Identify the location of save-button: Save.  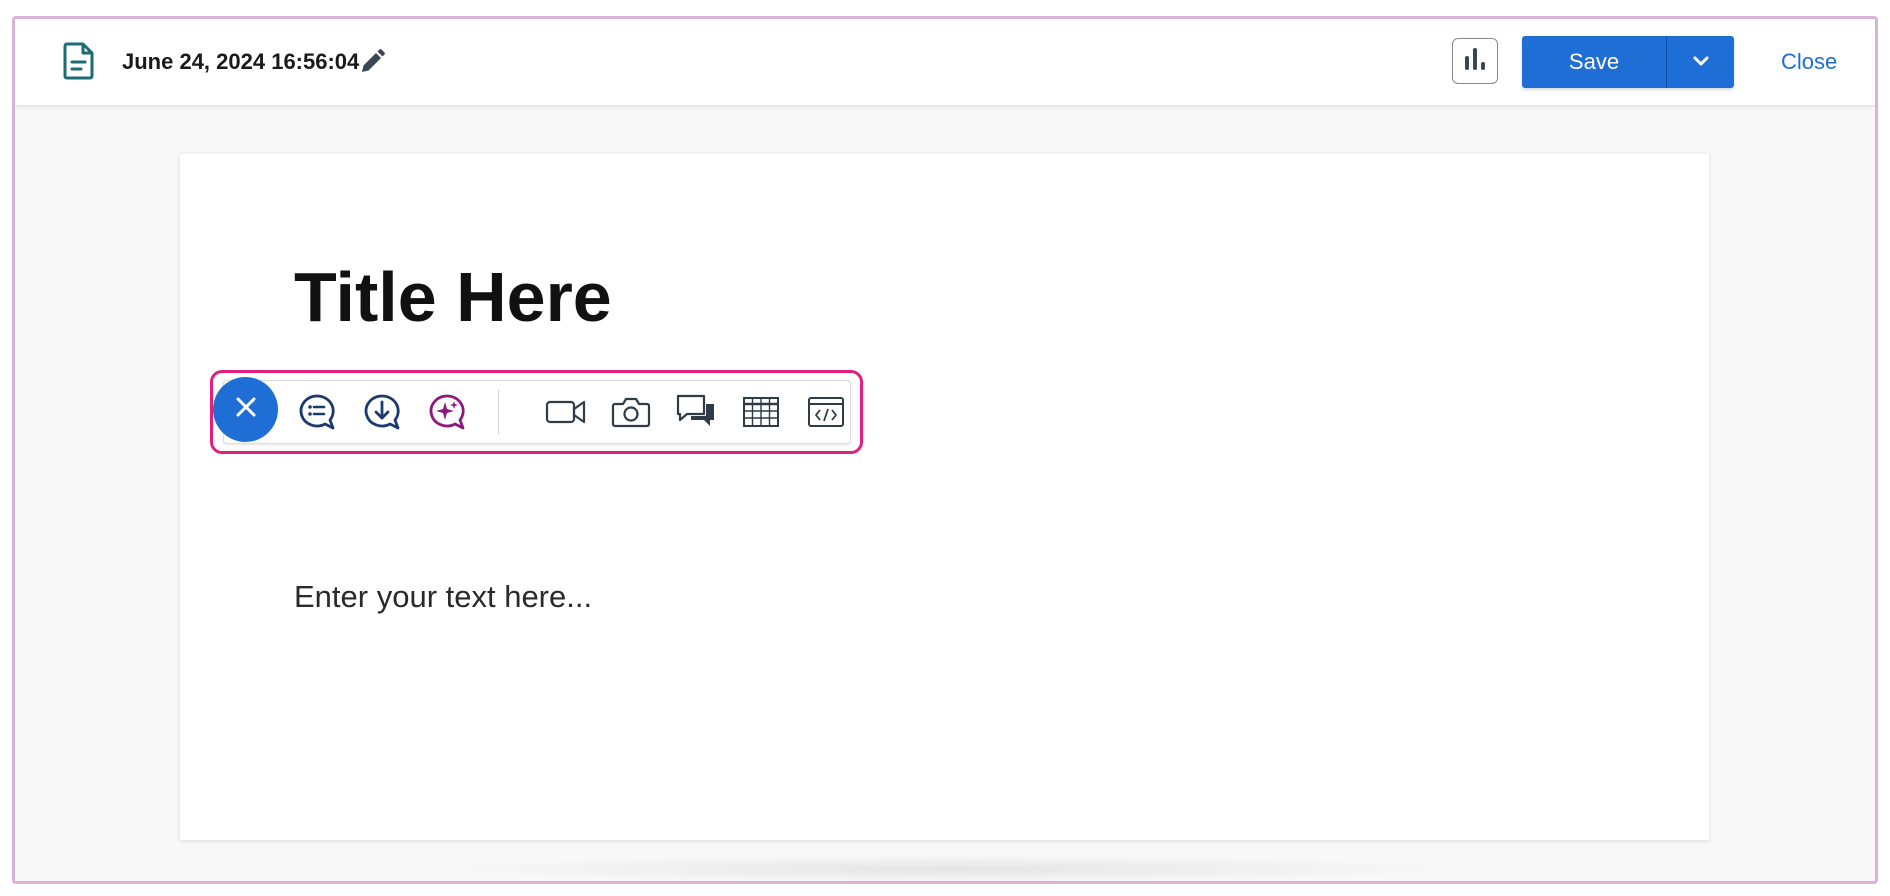
(1594, 62).